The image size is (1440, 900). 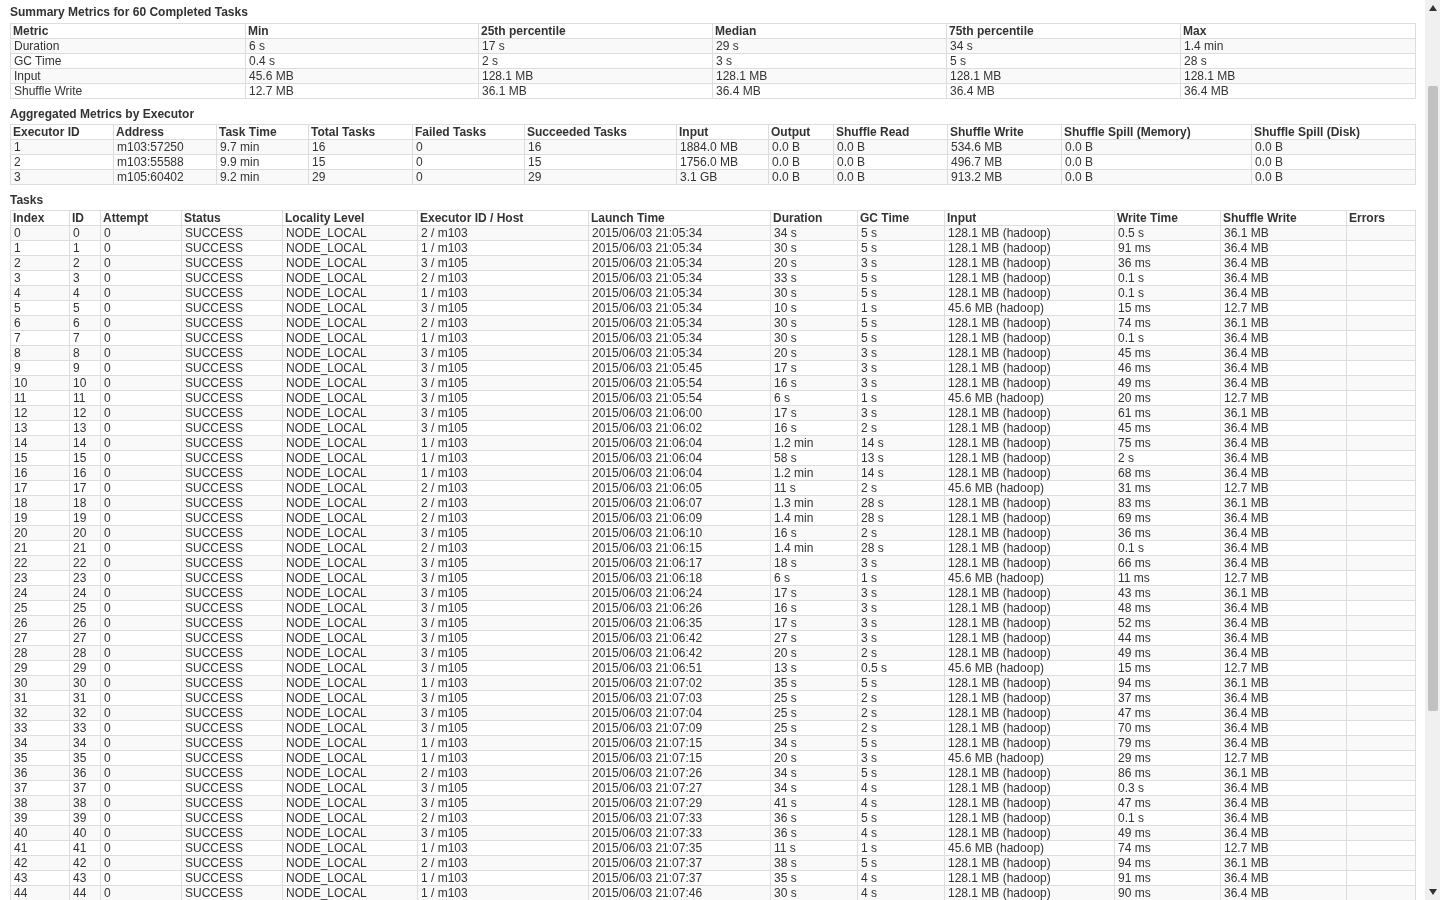 I want to click on table-cell: 29 ms, so click(x=1134, y=758).